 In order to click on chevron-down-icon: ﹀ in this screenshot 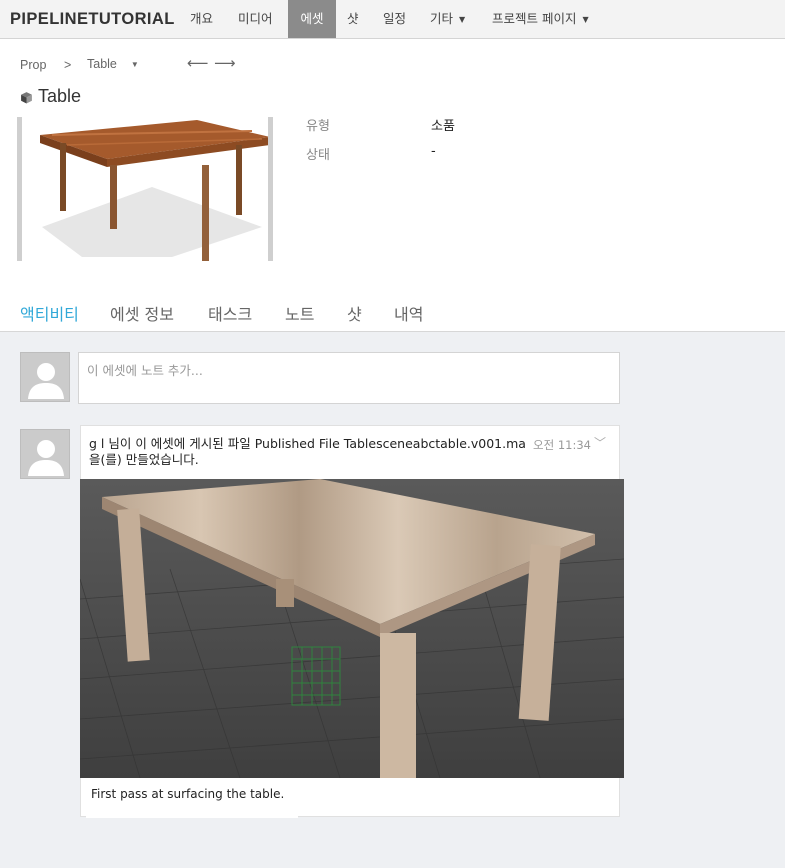, I will do `click(600, 442)`.